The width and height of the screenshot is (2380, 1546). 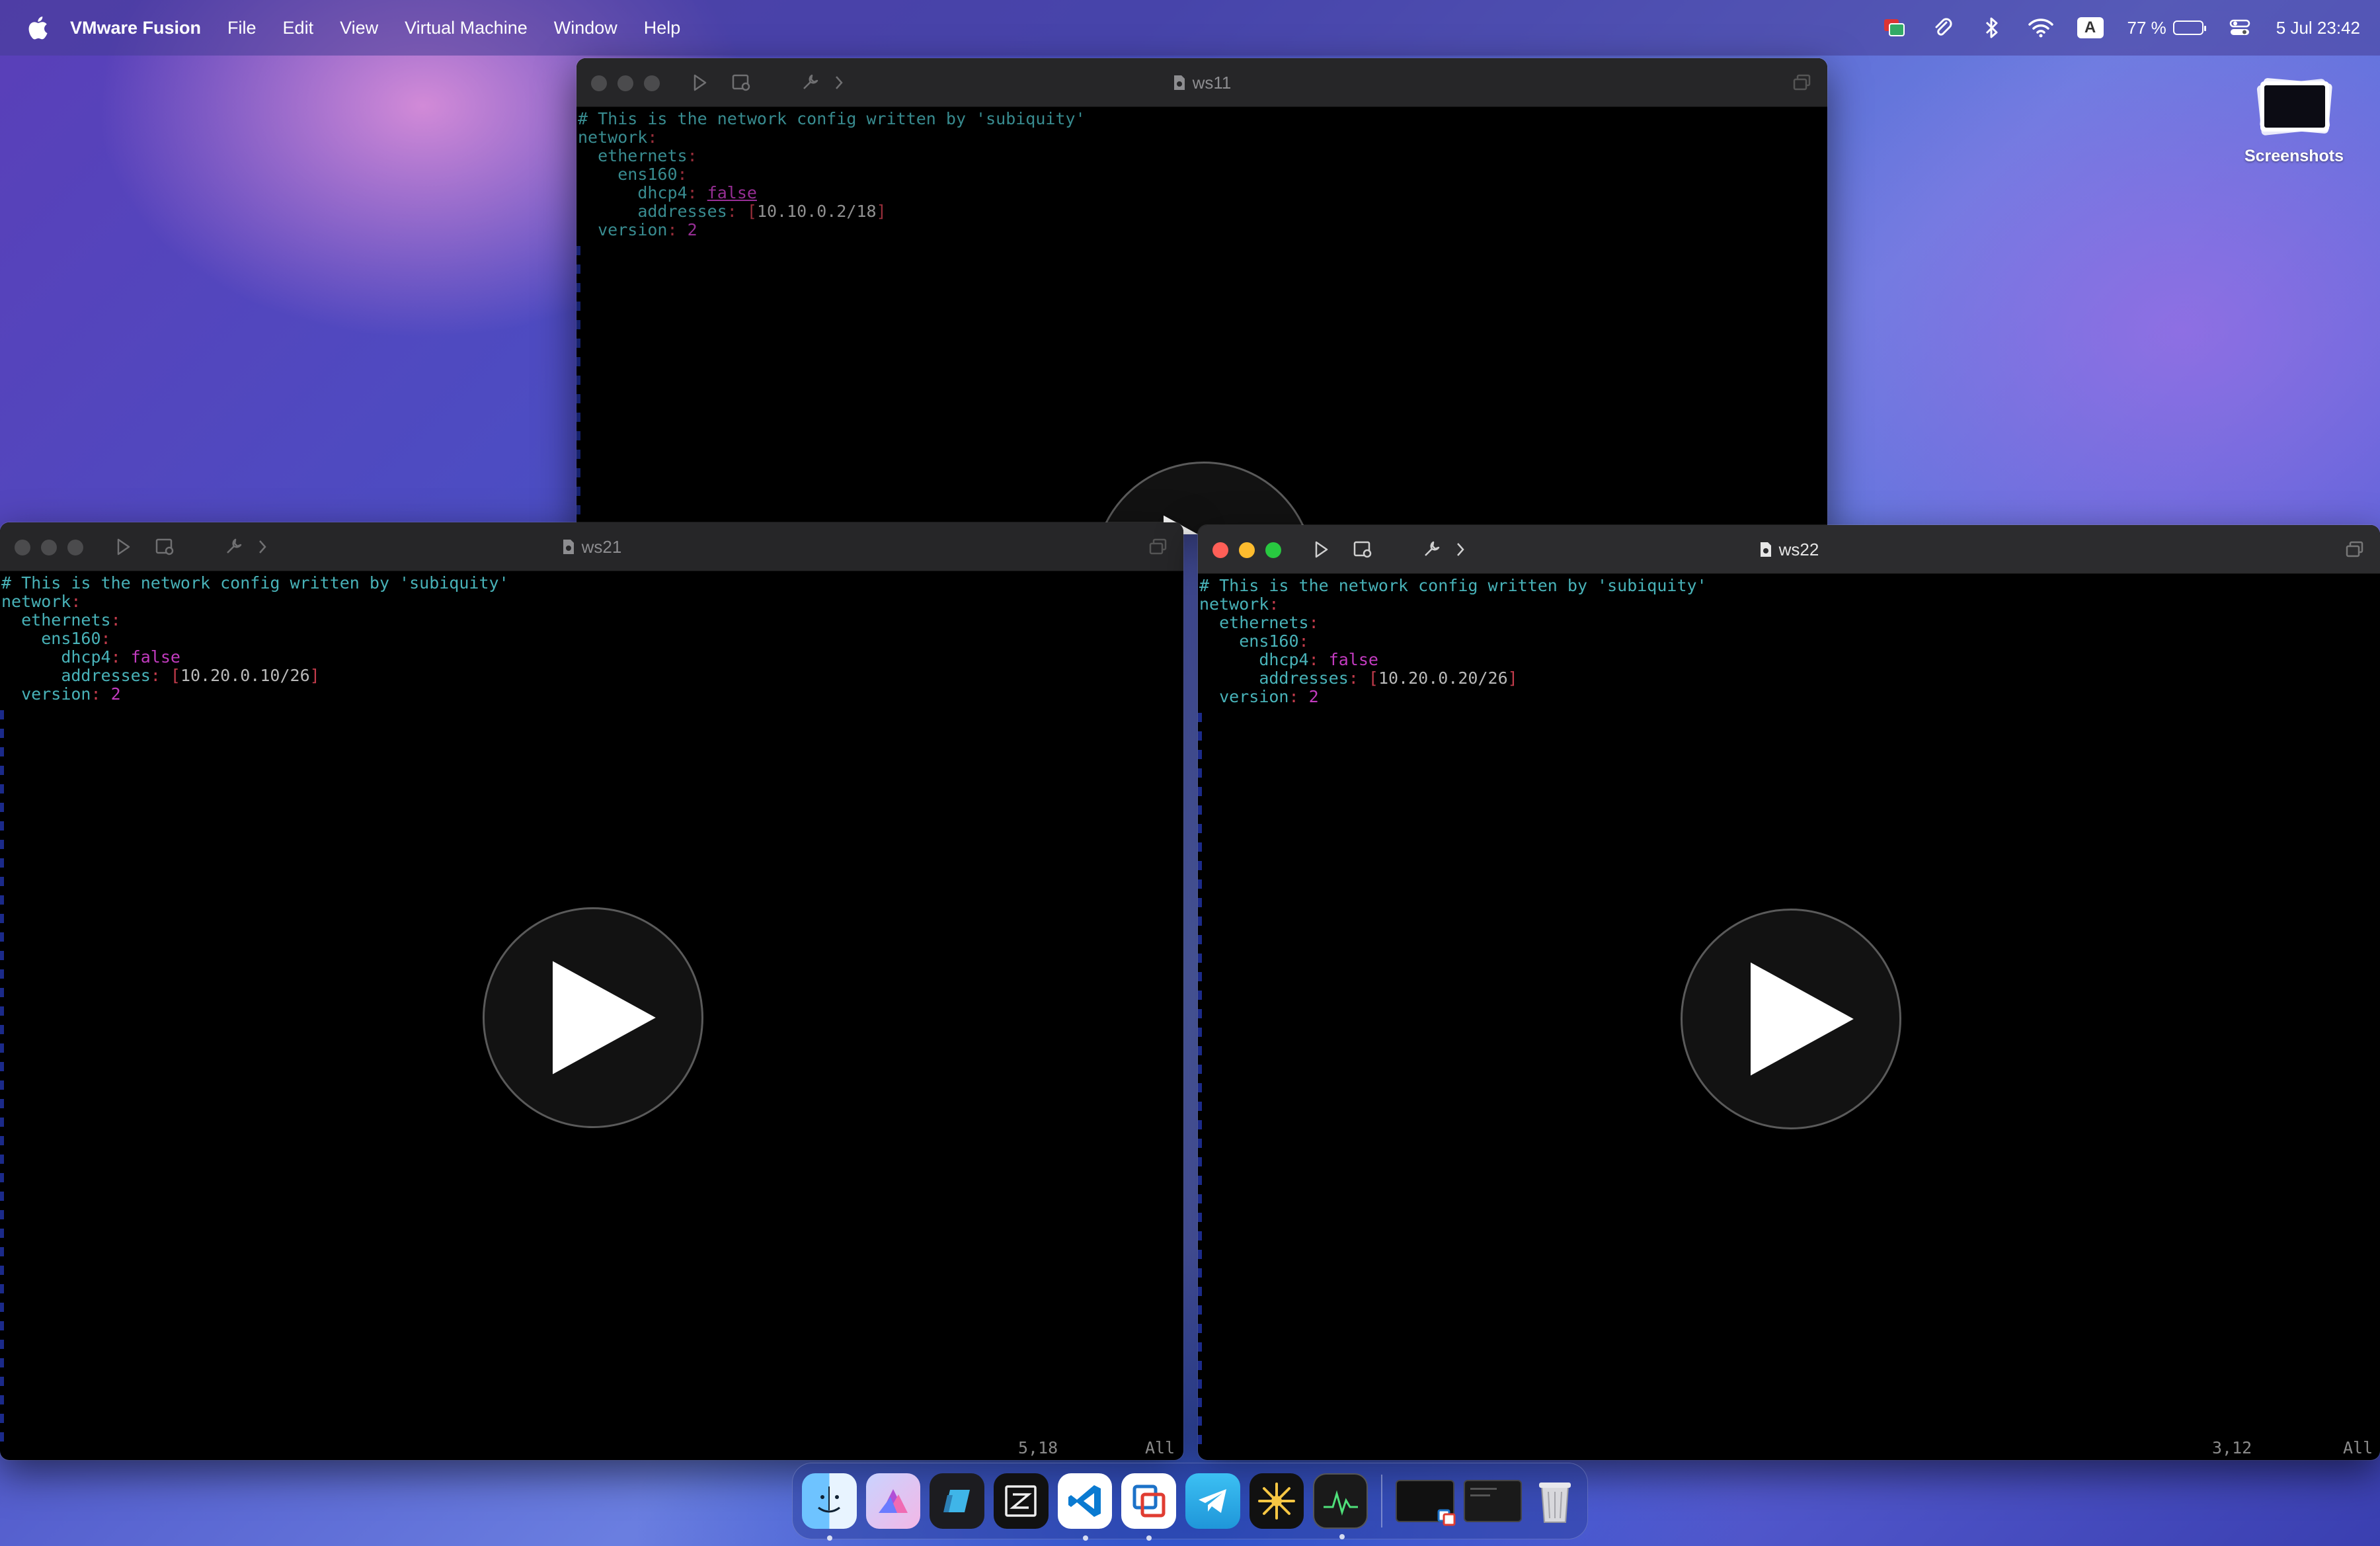 What do you see at coordinates (1085, 1507) in the screenshot?
I see `vscode-icon` at bounding box center [1085, 1507].